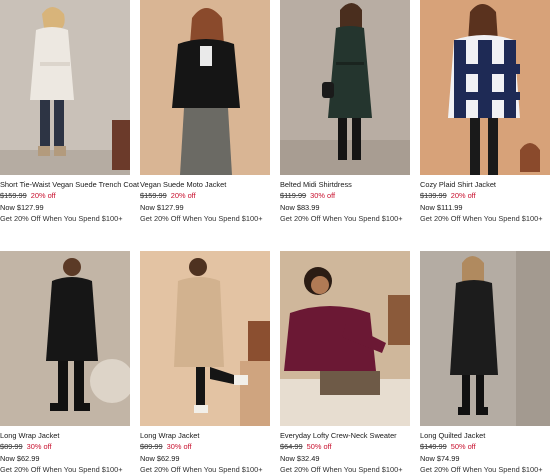 Image resolution: width=550 pixels, height=475 pixels. I want to click on original-price: $139.99, so click(433, 196).